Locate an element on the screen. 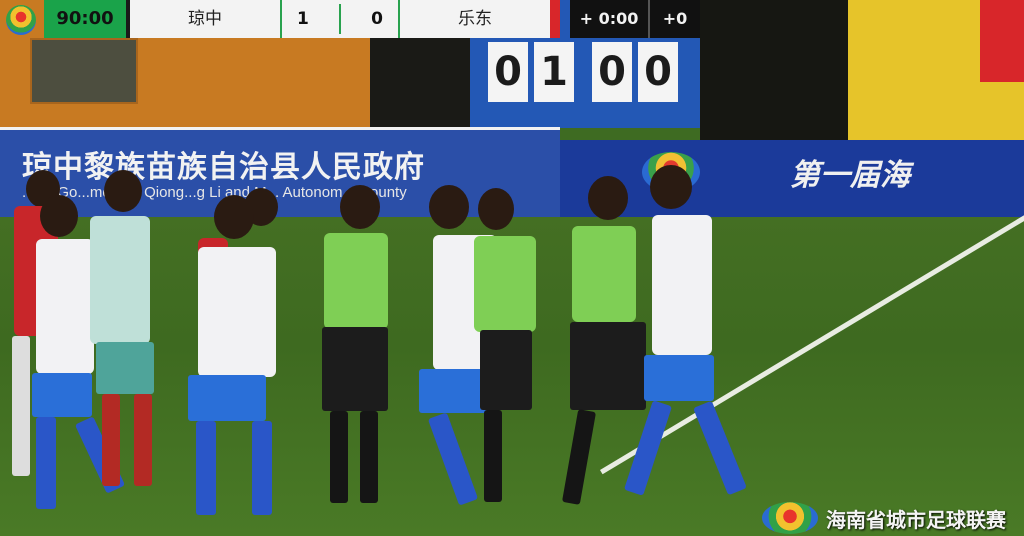 The width and height of the screenshot is (1024, 536). score: 1 0 is located at coordinates (340, 19).